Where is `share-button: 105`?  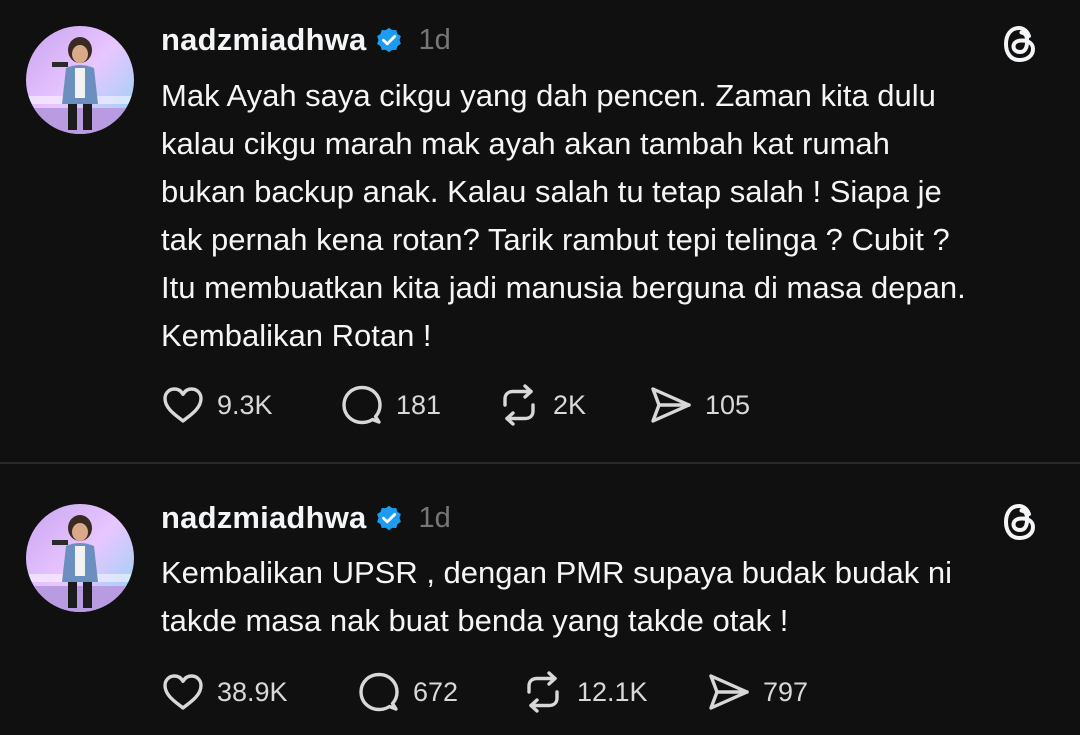
share-button: 105 is located at coordinates (699, 405).